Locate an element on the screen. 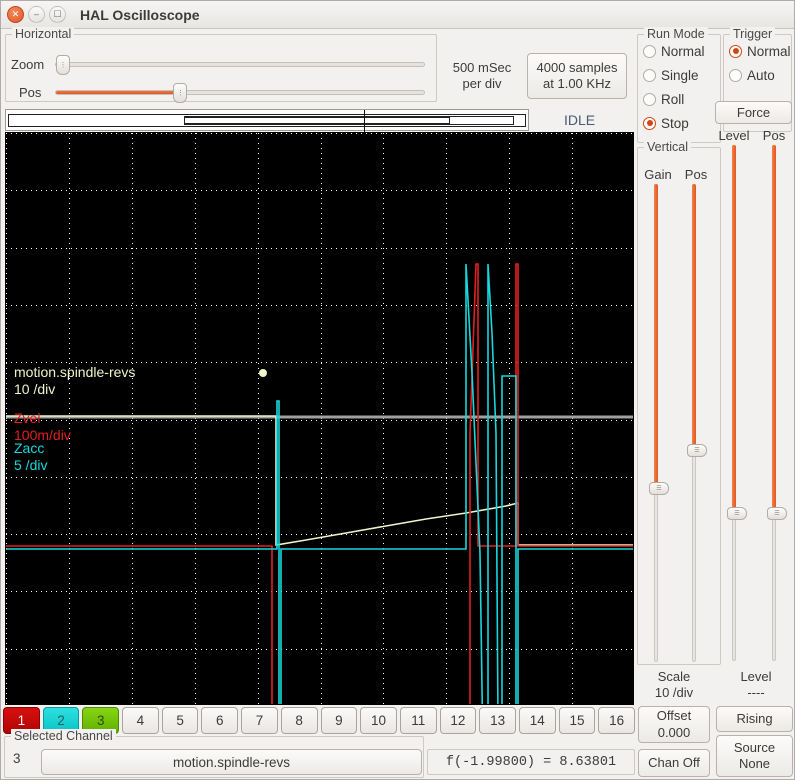 This screenshot has width=795, height=780. trigger-level-handle: ☰ is located at coordinates (737, 514).